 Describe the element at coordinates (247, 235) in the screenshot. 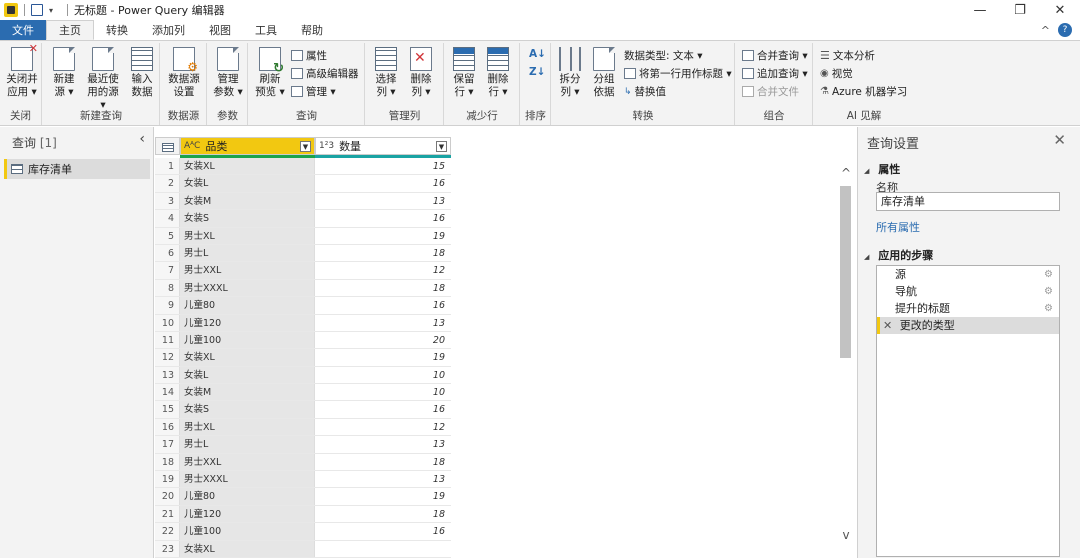

I see `cell-category: 男士XL` at that location.